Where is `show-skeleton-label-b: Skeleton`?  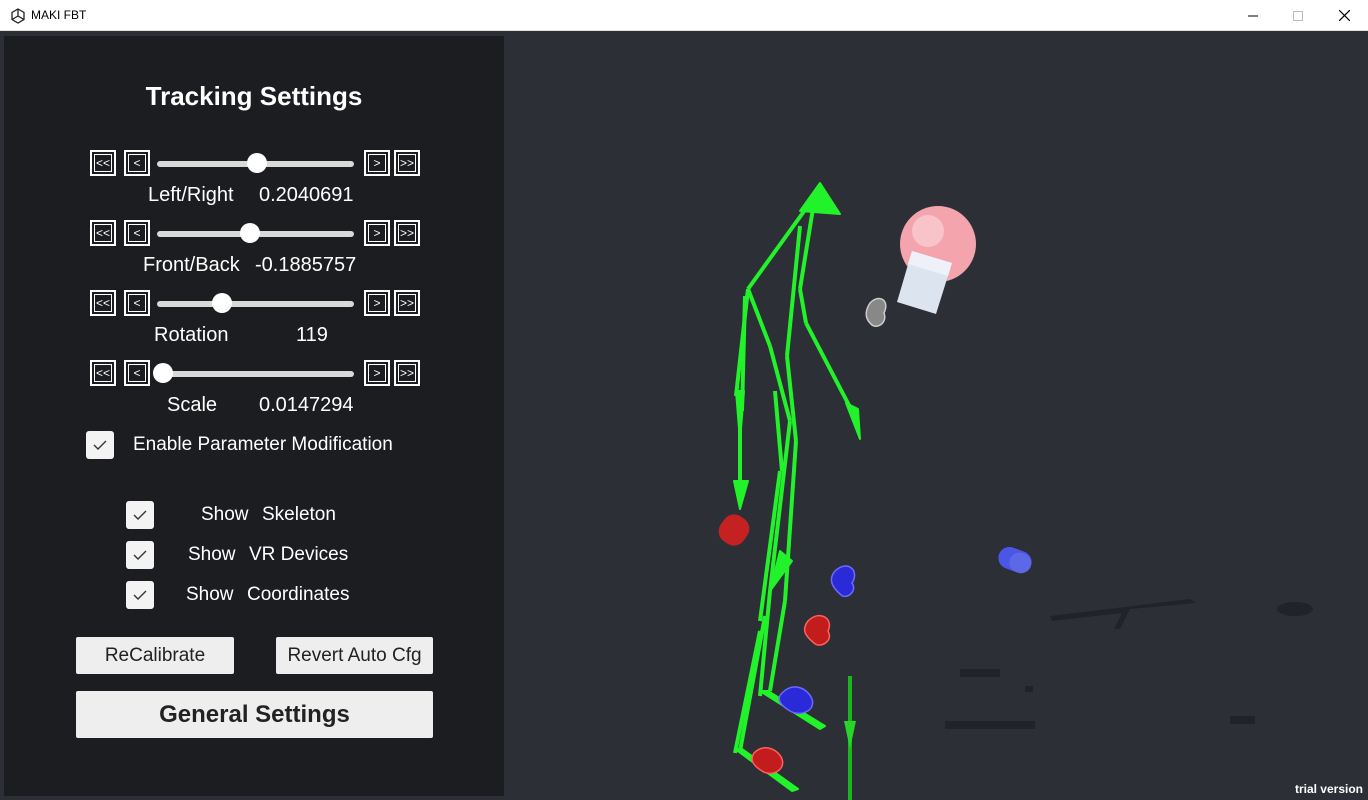
show-skeleton-label-b: Skeleton is located at coordinates (299, 514).